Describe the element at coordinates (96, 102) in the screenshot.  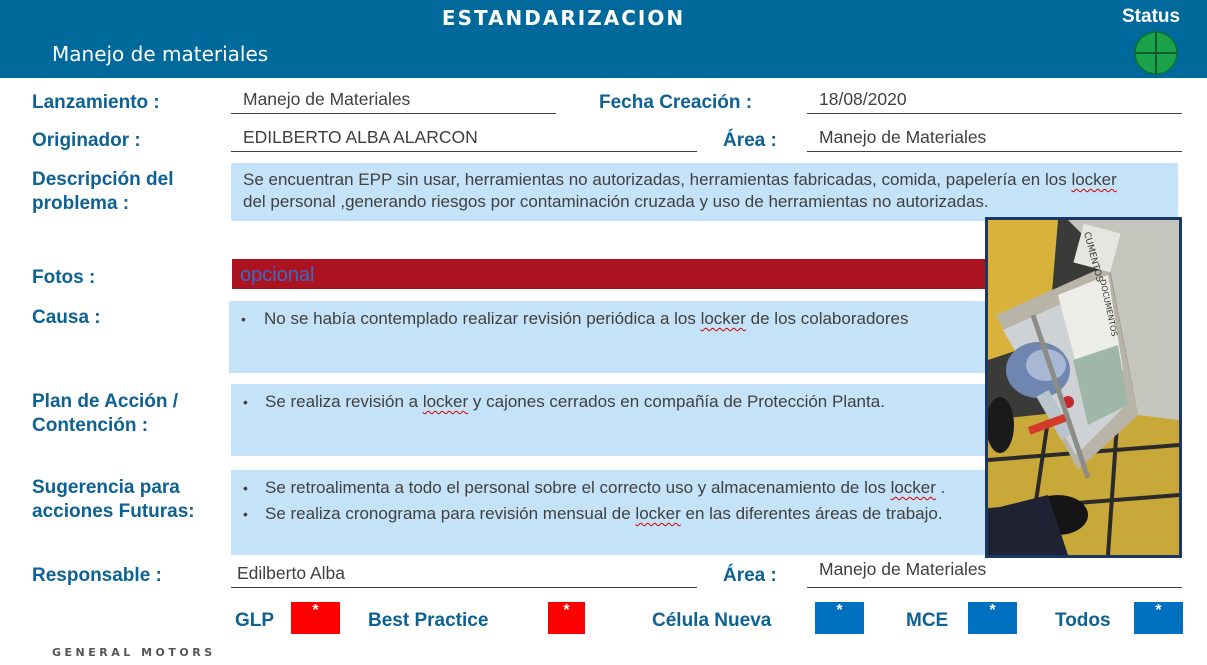
I see `lanzamiento-label: Lanzamiento :` at that location.